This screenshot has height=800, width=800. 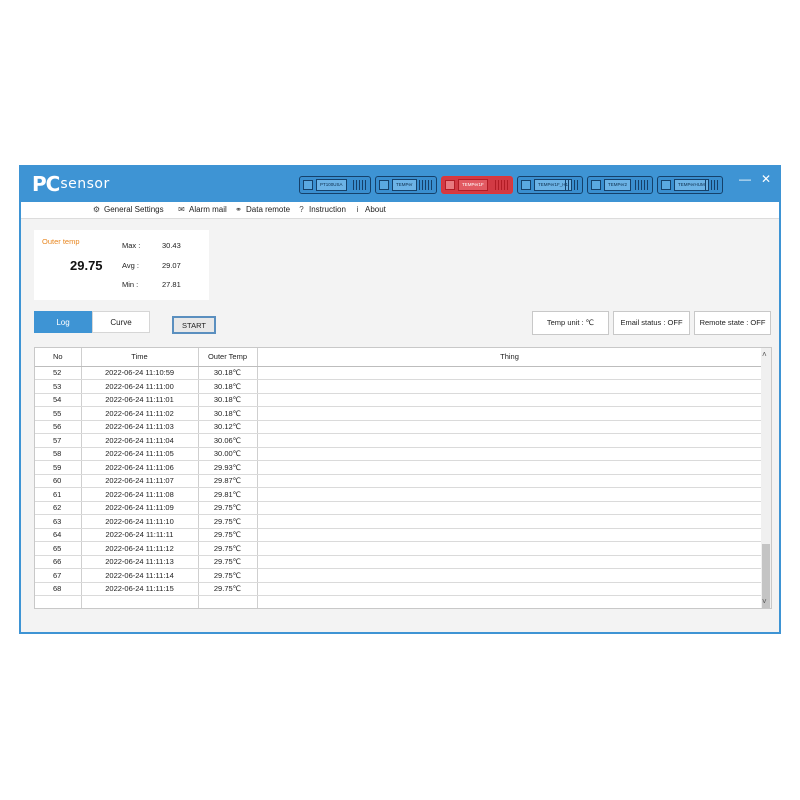 I want to click on table-row: 52 2022-06-24 11:10:59 30.18℃, so click(x=399, y=373).